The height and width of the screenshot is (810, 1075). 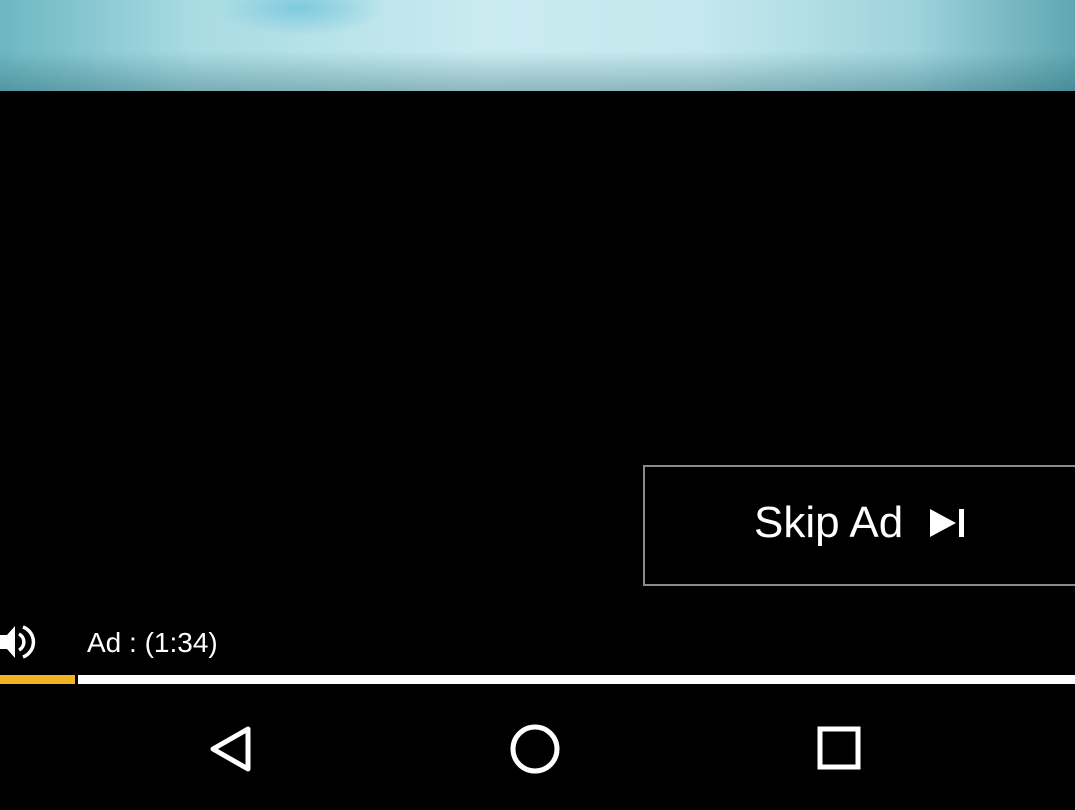 What do you see at coordinates (76, 679) in the screenshot?
I see `ad-progress-marker` at bounding box center [76, 679].